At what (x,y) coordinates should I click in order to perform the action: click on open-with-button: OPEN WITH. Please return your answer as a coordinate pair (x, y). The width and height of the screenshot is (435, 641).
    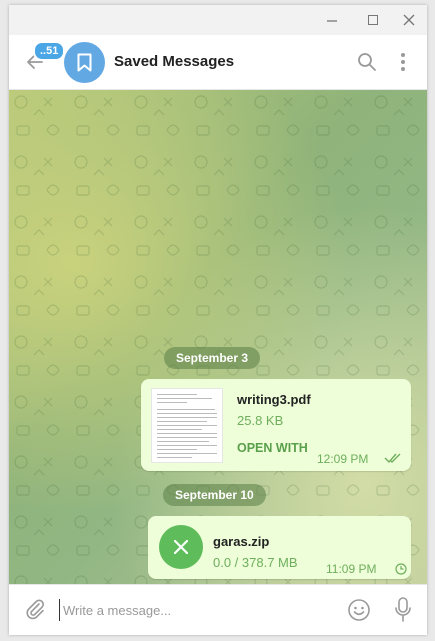
    Looking at the image, I should click on (272, 448).